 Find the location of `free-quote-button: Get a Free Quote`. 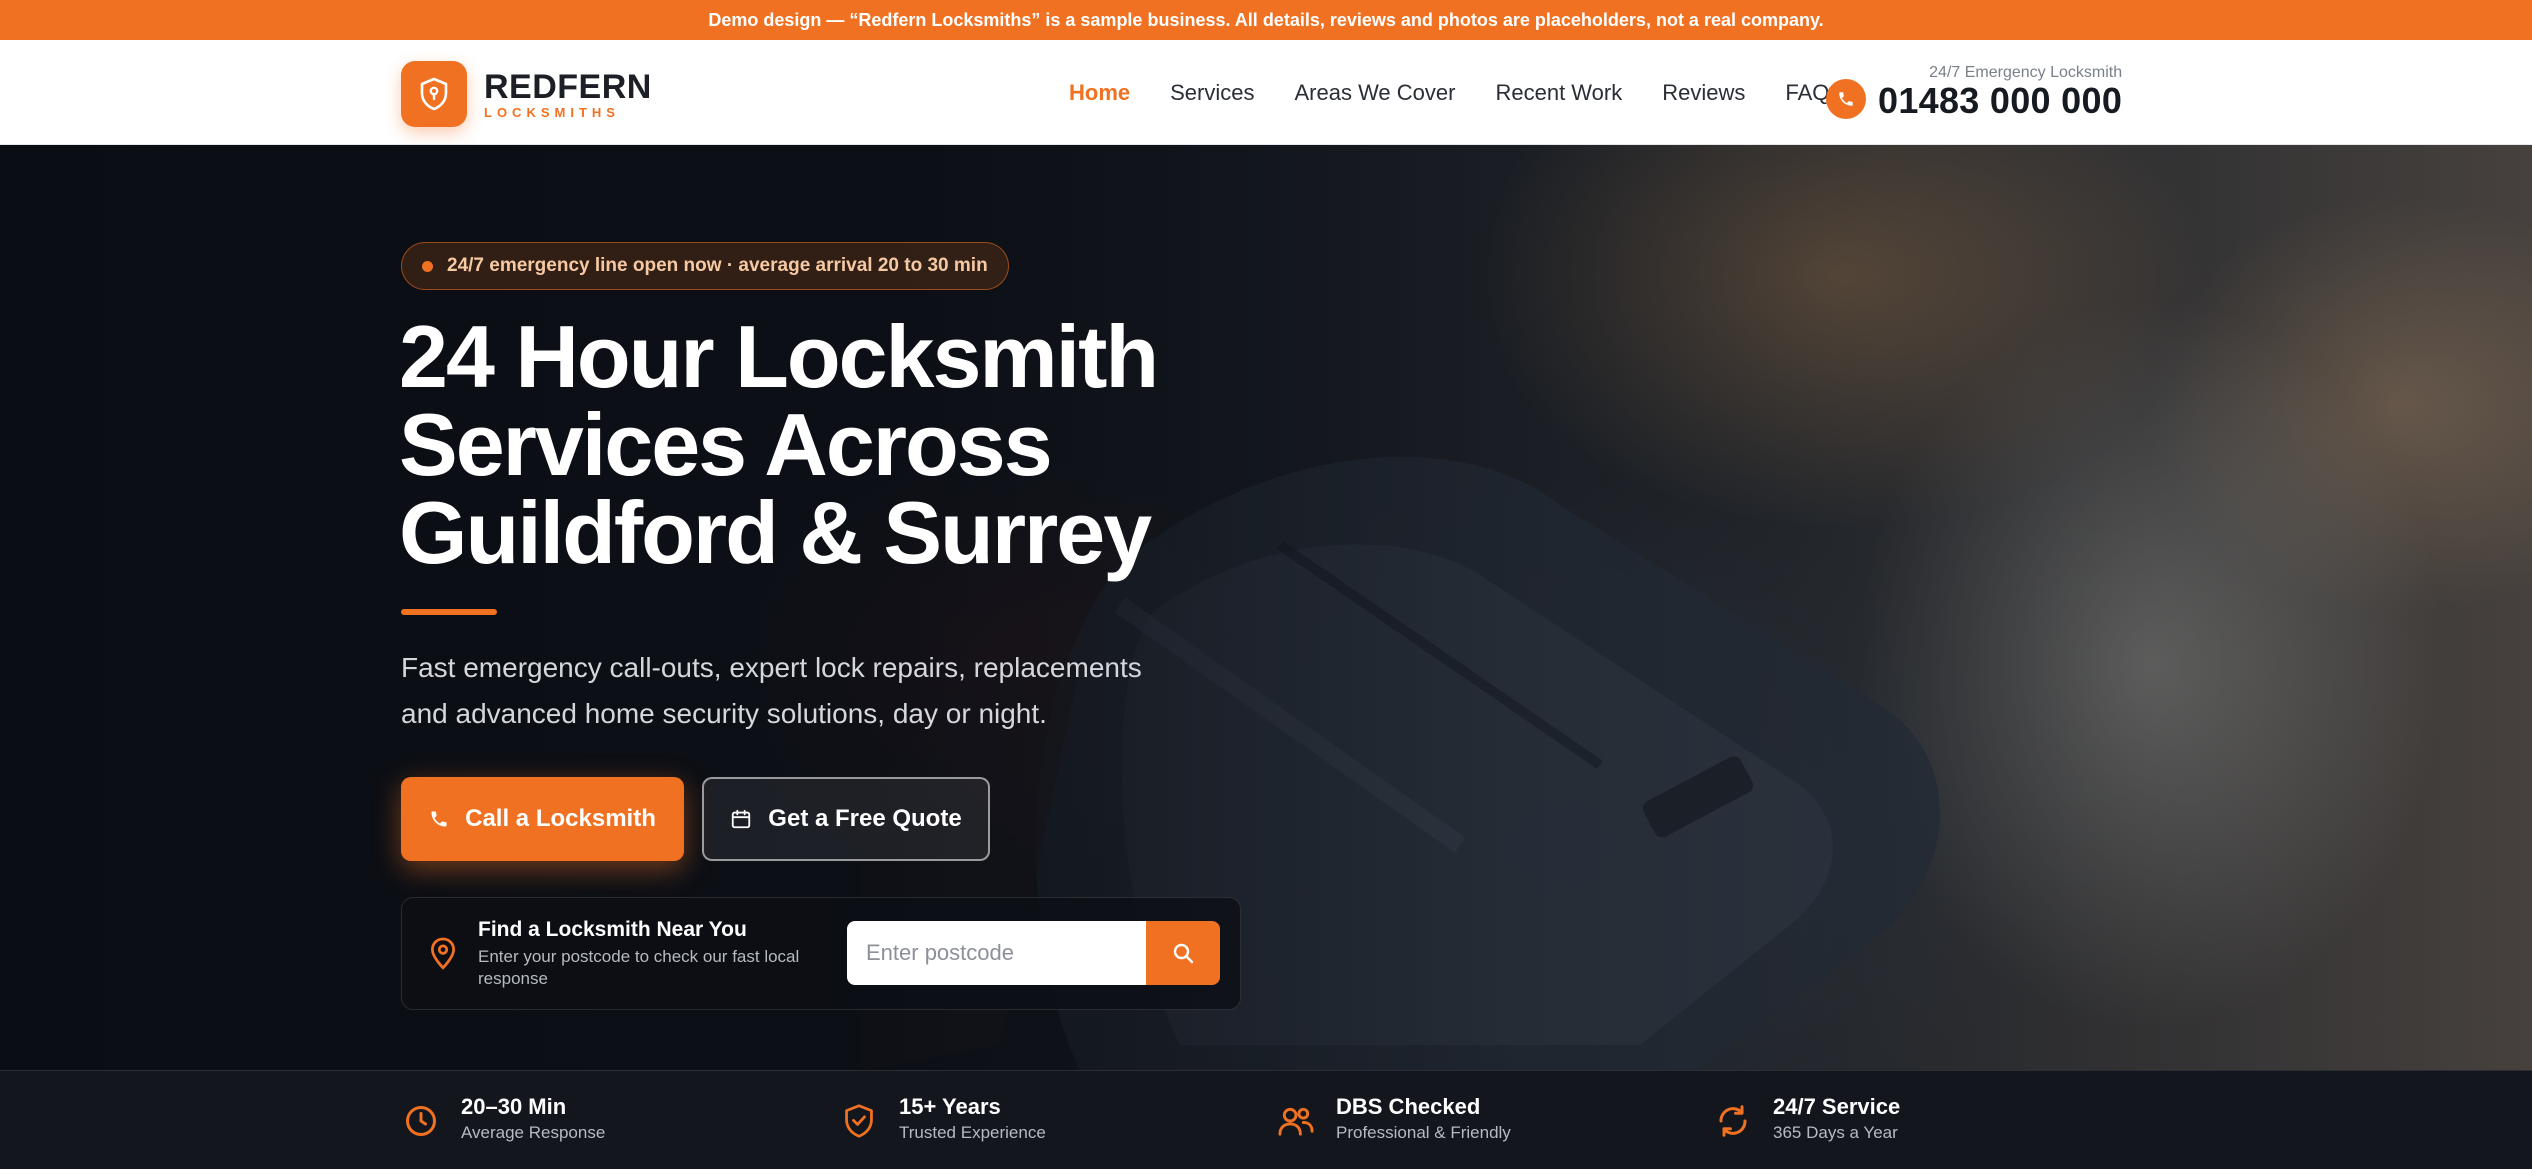

free-quote-button: Get a Free Quote is located at coordinates (846, 819).